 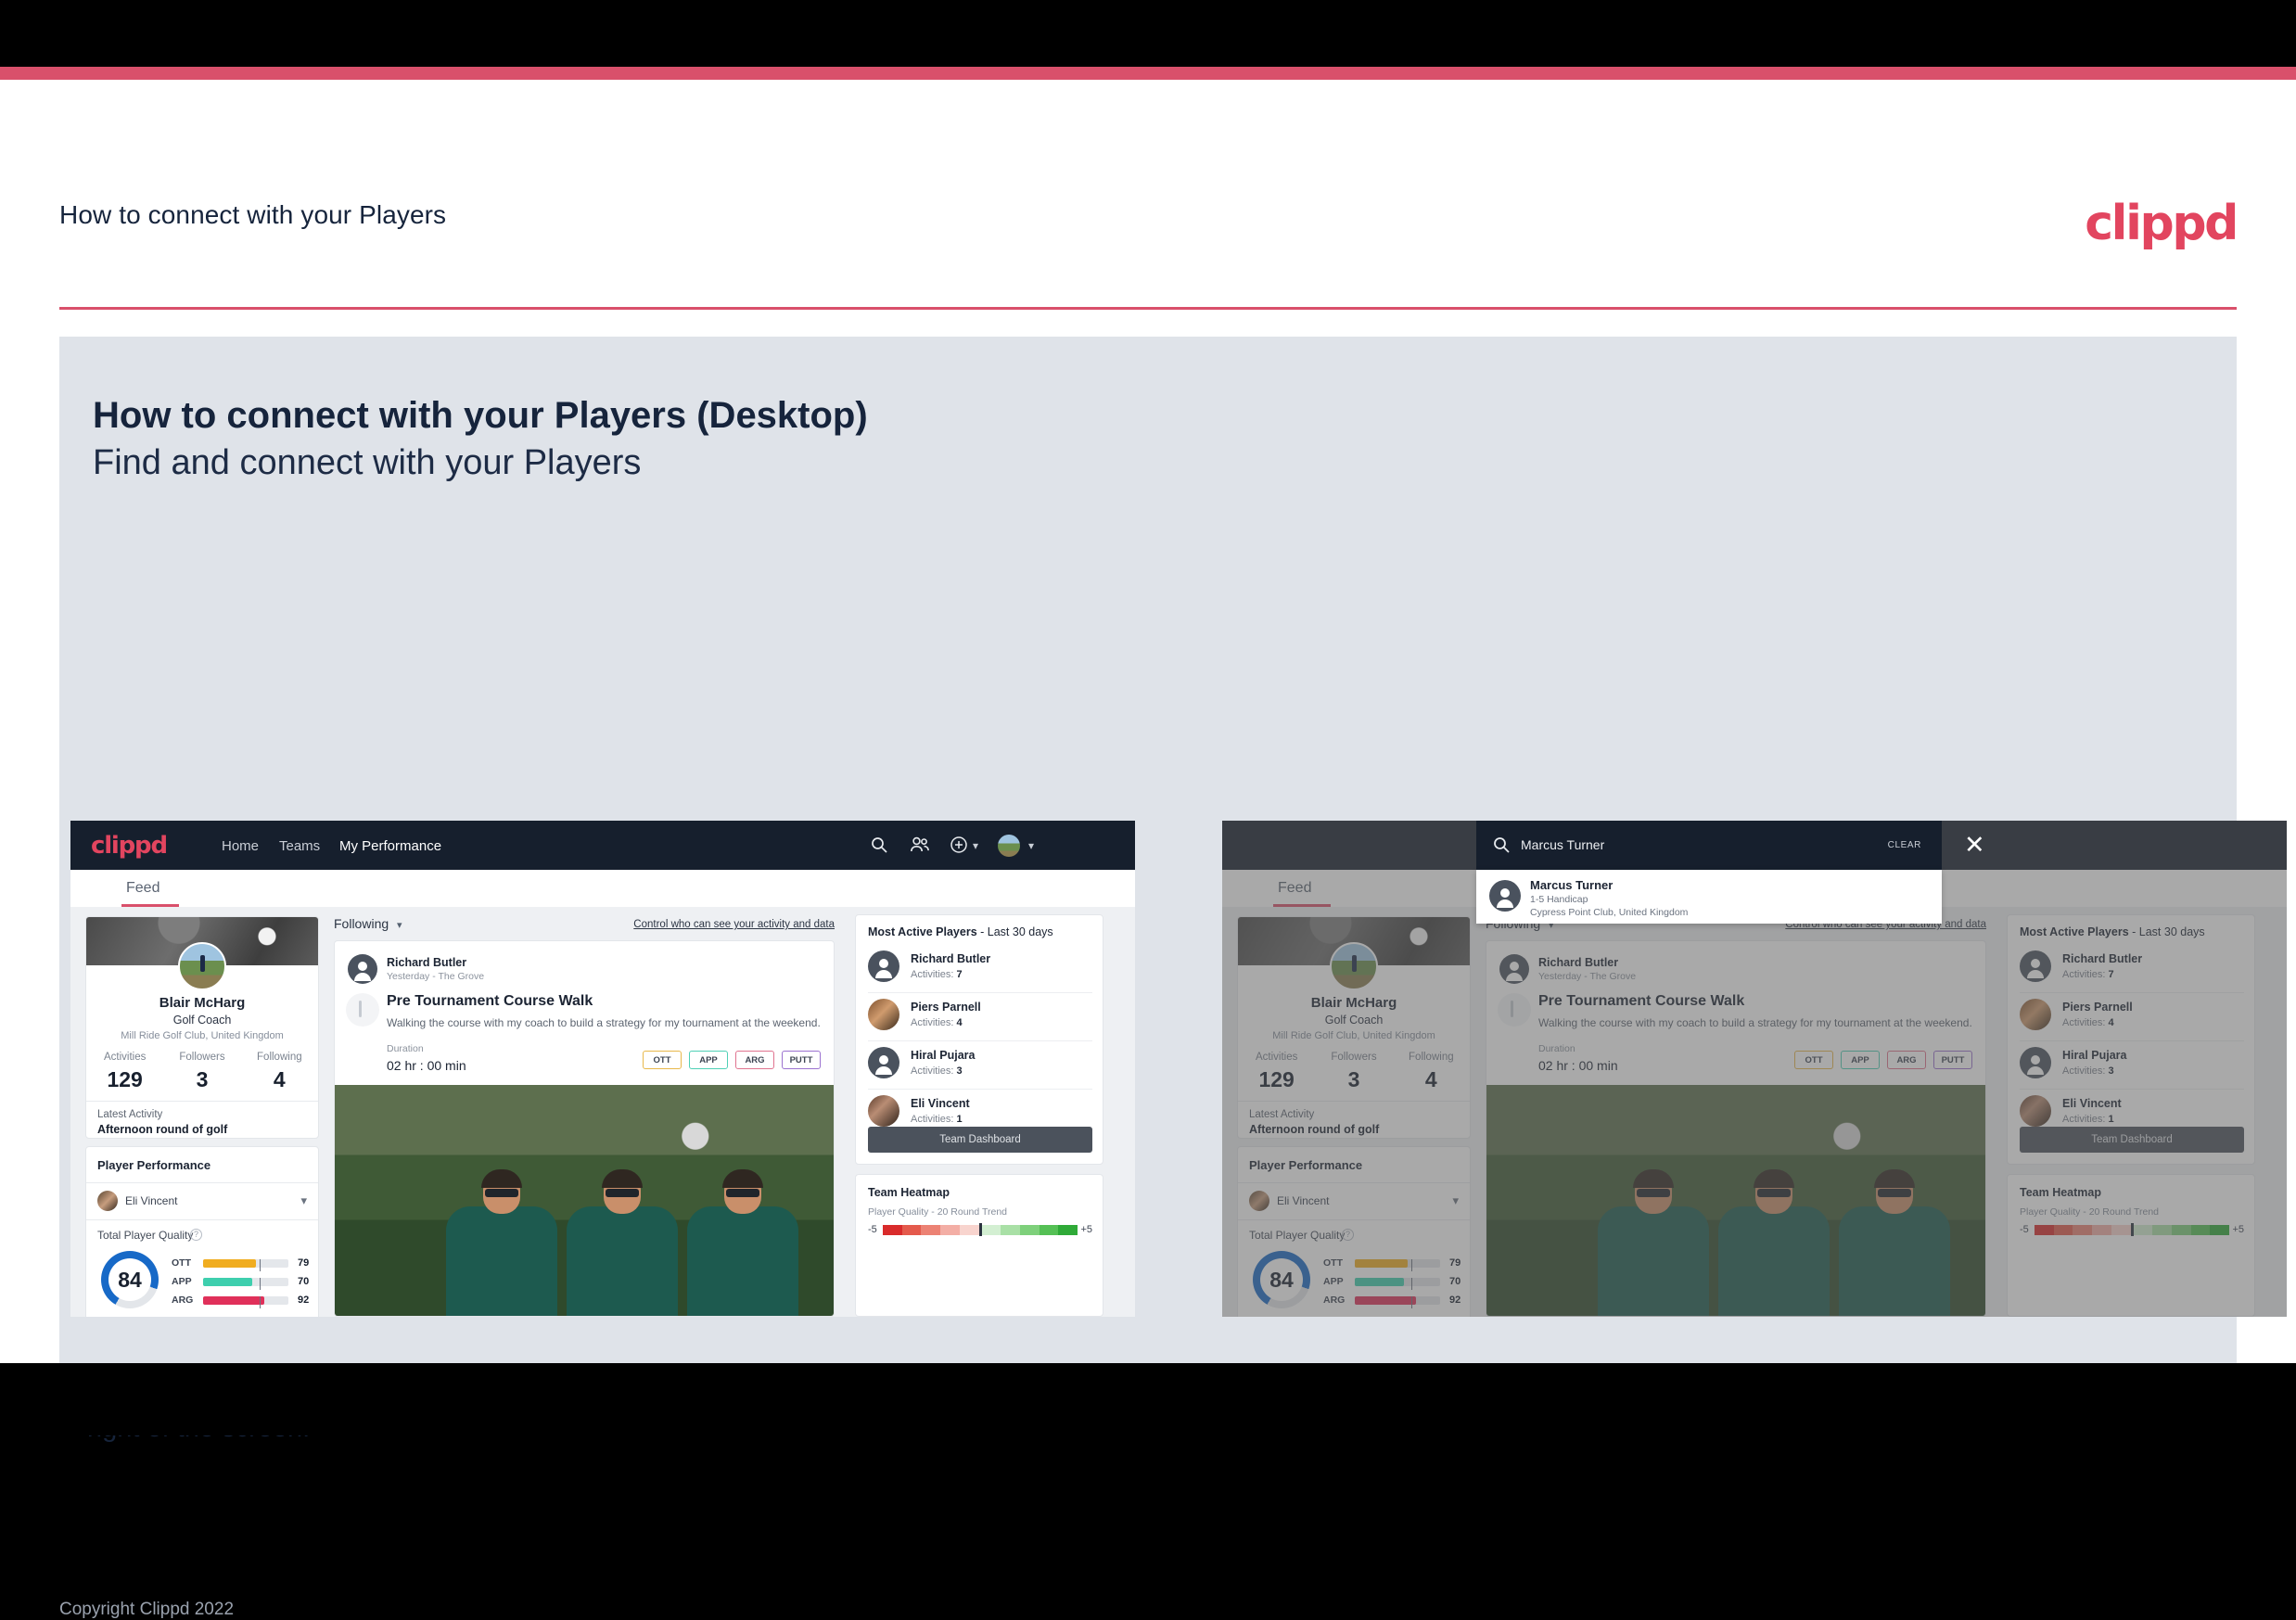 I want to click on metric-key: APP, so click(x=182, y=1281).